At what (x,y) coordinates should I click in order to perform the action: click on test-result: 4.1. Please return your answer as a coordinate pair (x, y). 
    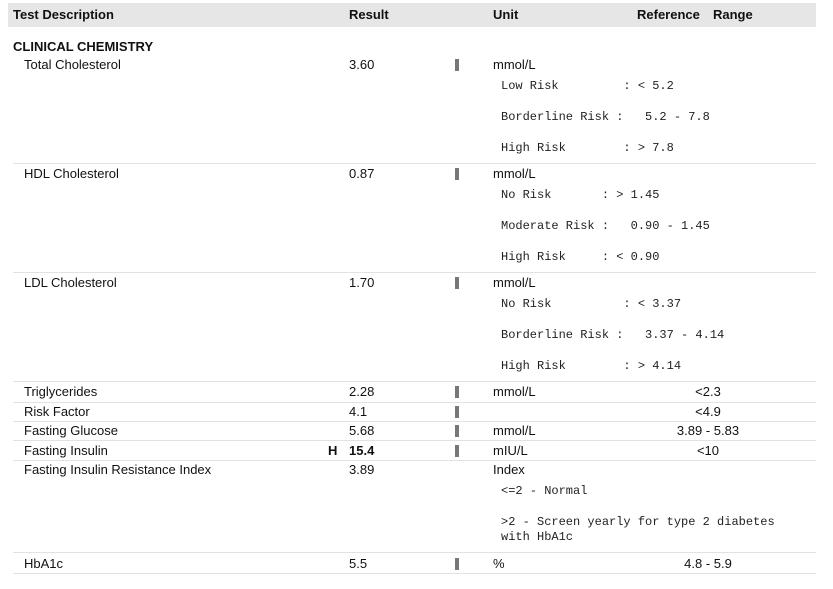
    Looking at the image, I should click on (358, 411).